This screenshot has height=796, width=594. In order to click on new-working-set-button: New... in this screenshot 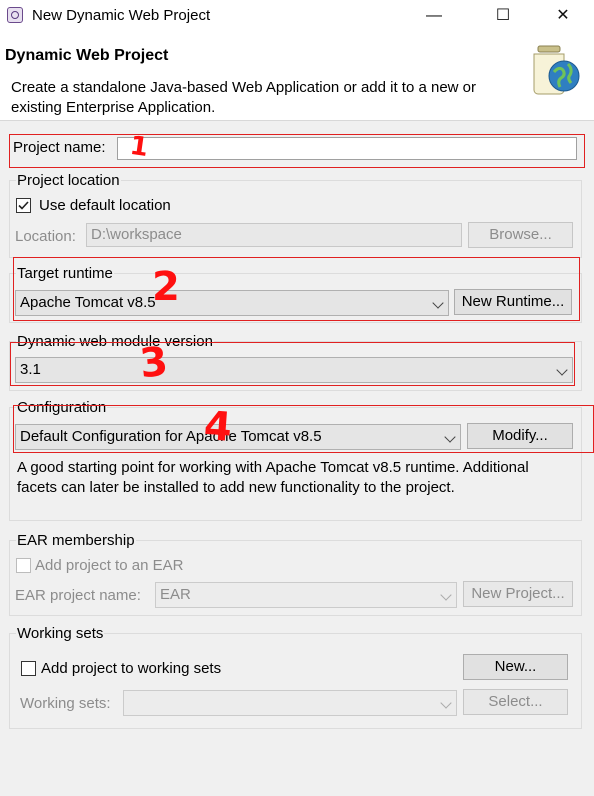, I will do `click(515, 667)`.